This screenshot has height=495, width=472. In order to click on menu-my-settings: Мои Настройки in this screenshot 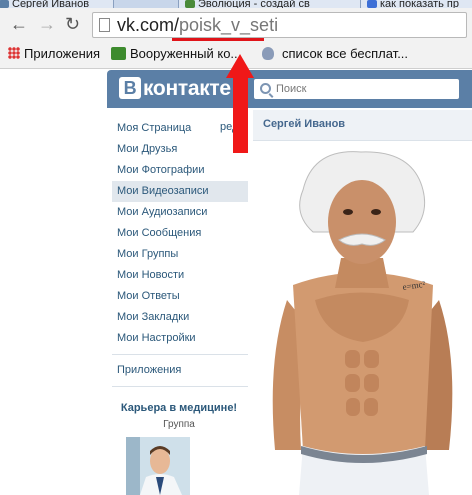, I will do `click(180, 338)`.